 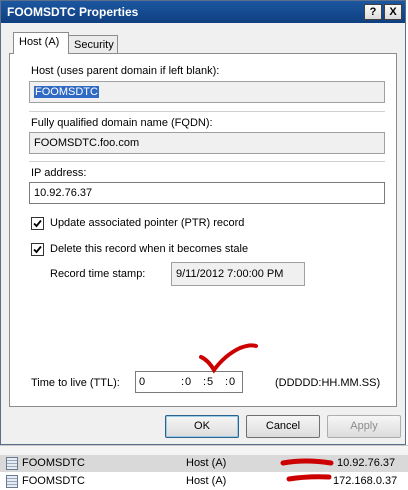 I want to click on table-row: FOOMSDTC Host (A) 10.92.76.37, so click(x=204, y=463).